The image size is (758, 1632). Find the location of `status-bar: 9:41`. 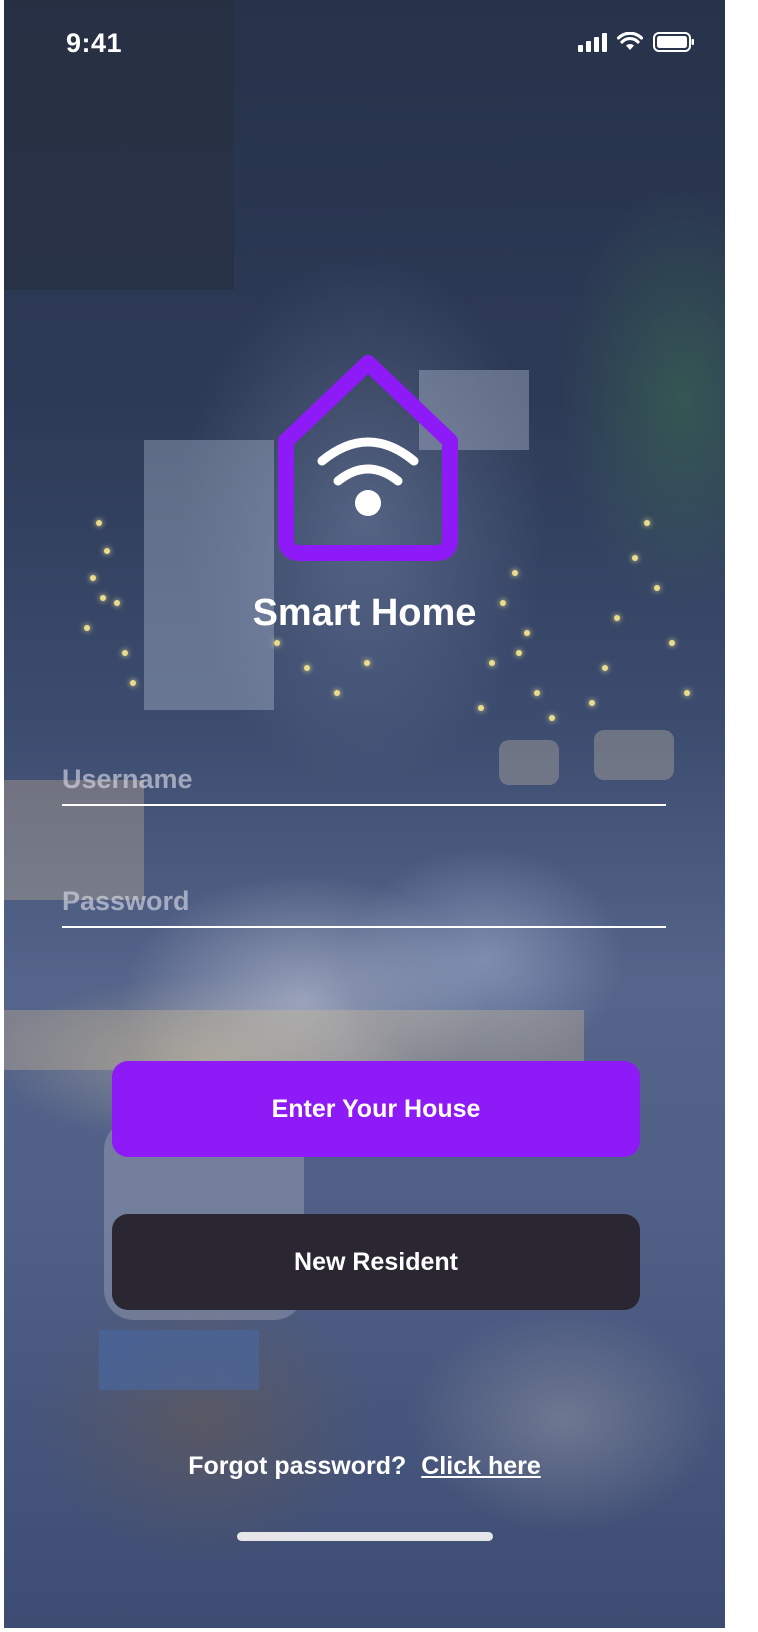

status-bar: 9:41 is located at coordinates (364, 44).